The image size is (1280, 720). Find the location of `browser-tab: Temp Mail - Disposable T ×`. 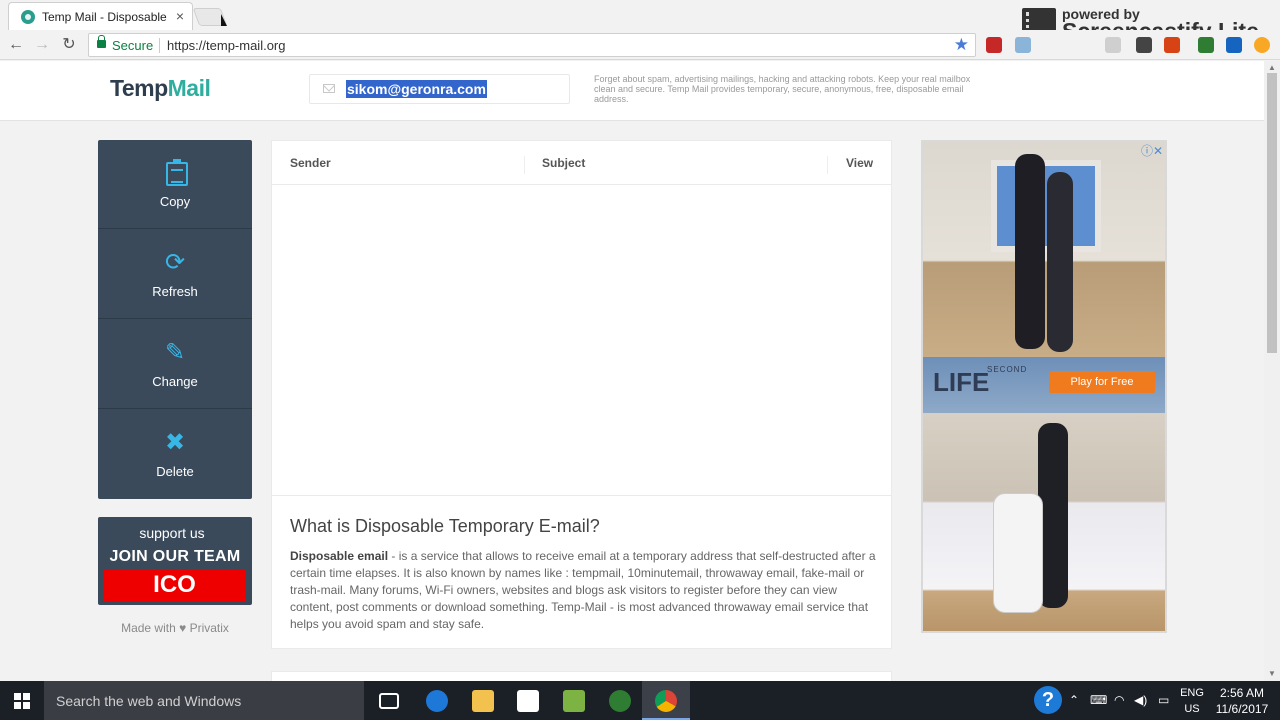

browser-tab: Temp Mail - Disposable T × is located at coordinates (100, 16).